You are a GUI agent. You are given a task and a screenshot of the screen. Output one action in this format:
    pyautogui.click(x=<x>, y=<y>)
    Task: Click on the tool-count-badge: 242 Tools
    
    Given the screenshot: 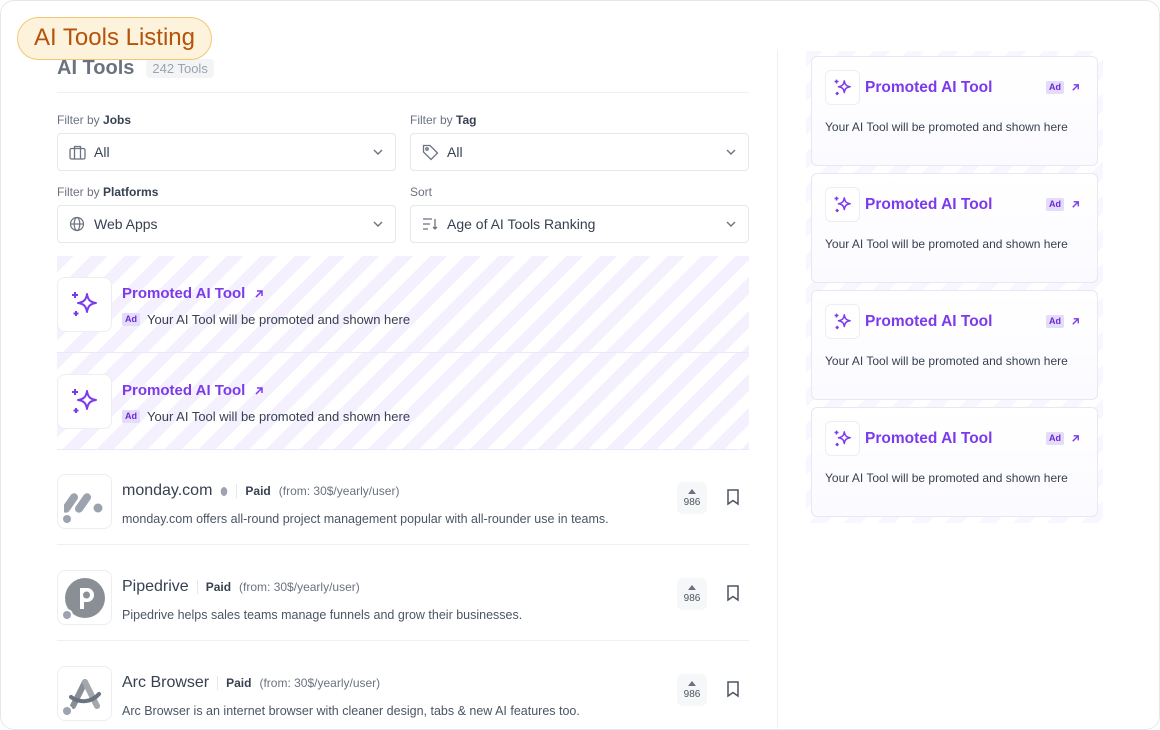 What is the action you would take?
    pyautogui.click(x=180, y=68)
    